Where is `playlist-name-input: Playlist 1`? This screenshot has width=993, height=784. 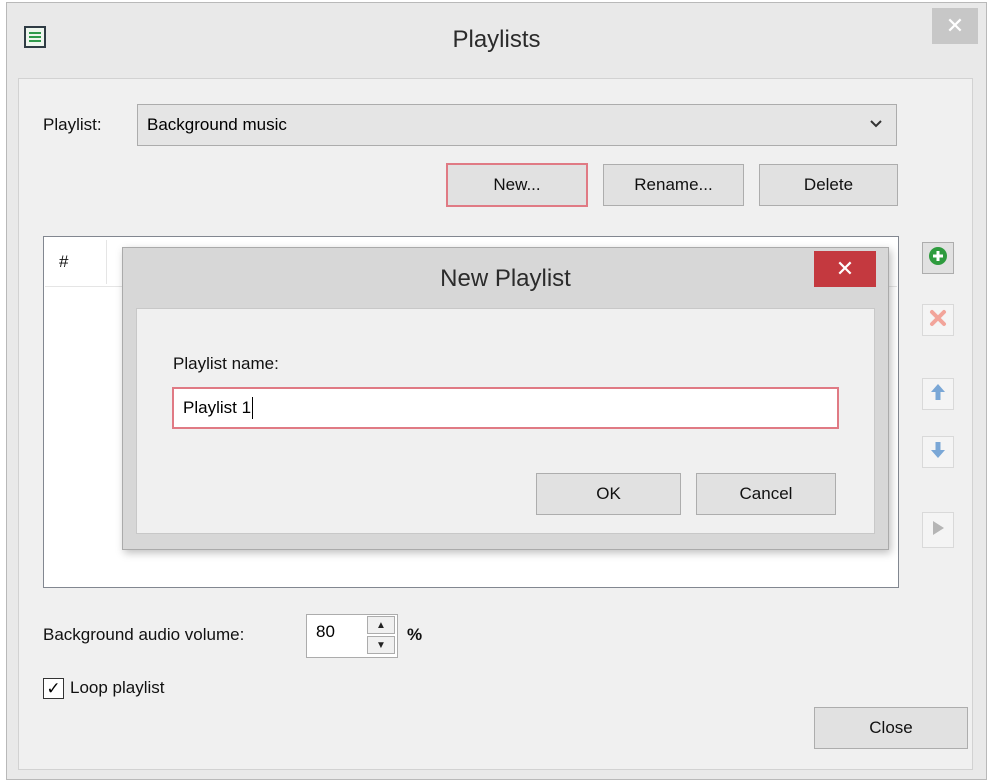 playlist-name-input: Playlist 1 is located at coordinates (505, 408).